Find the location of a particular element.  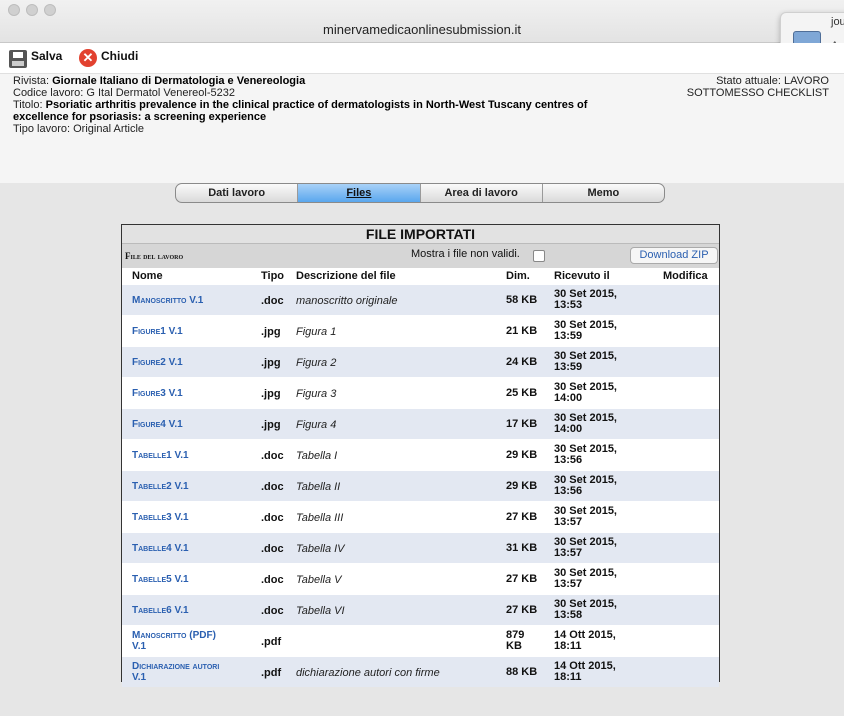

file-size-value: 17 KB is located at coordinates (522, 424).